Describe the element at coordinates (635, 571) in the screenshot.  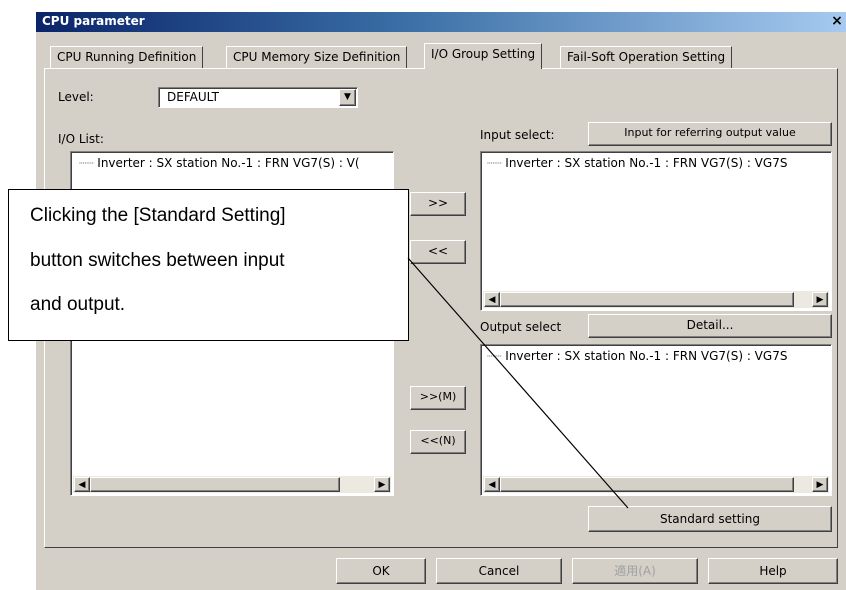
I see `apply-button: 適用(A)` at that location.